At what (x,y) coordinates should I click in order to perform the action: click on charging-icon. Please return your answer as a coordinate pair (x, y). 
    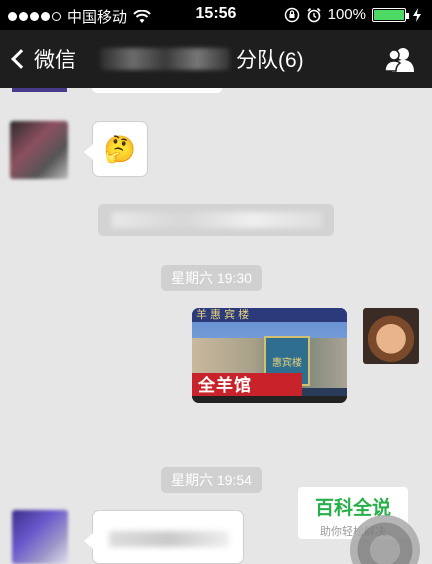
    Looking at the image, I should click on (417, 14).